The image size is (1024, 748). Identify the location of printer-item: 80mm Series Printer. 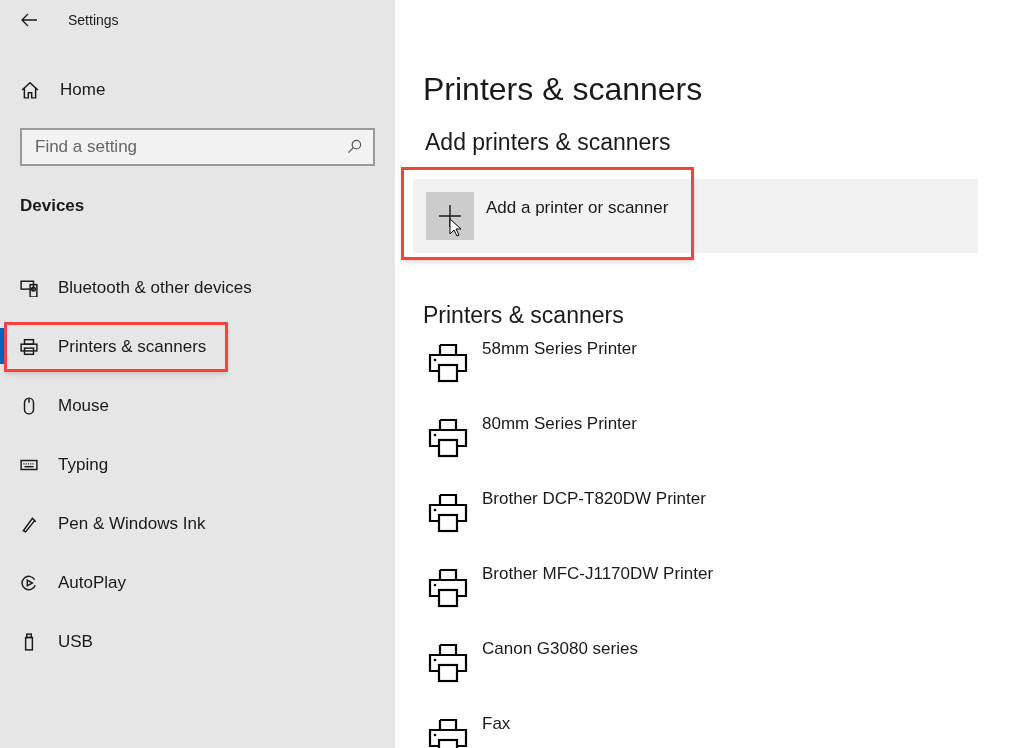
(533, 451).